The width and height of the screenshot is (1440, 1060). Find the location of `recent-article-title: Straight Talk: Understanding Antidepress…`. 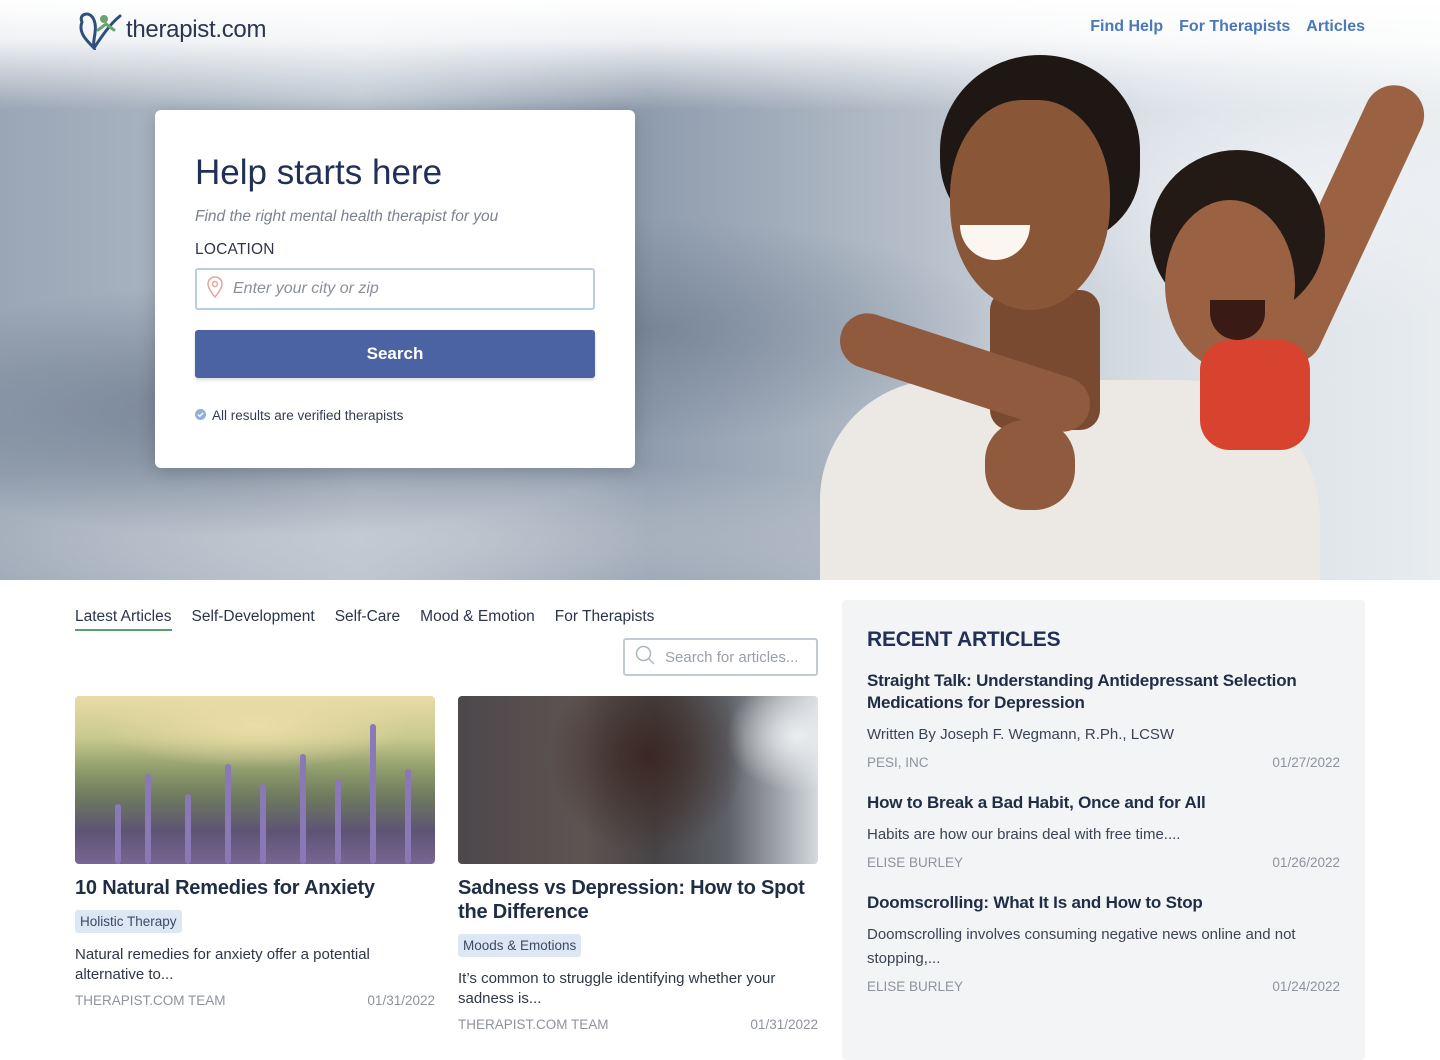

recent-article-title: Straight Talk: Understanding Antidepress… is located at coordinates (1103, 692).